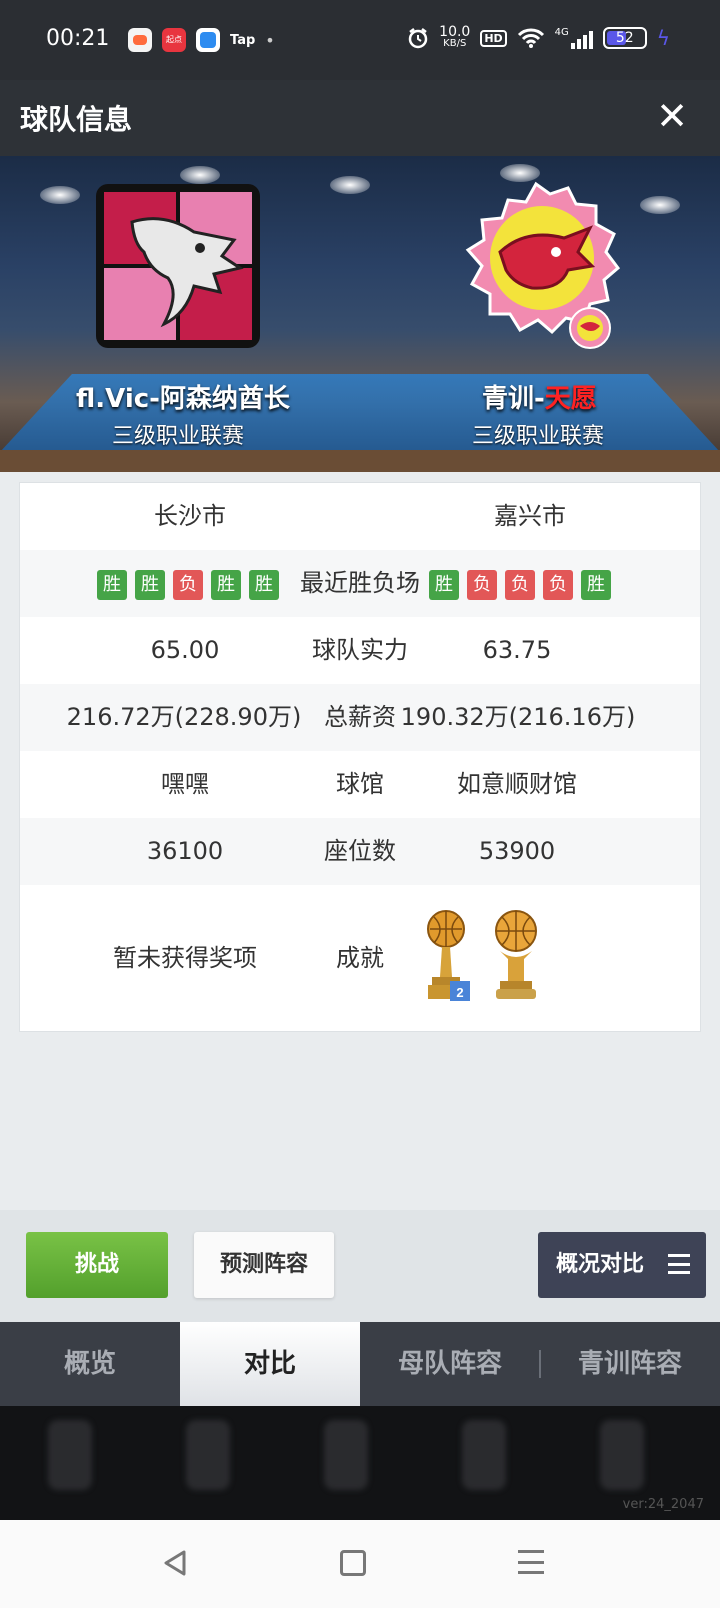  What do you see at coordinates (178, 436) in the screenshot?
I see `home-team-league: 三级职业联赛` at bounding box center [178, 436].